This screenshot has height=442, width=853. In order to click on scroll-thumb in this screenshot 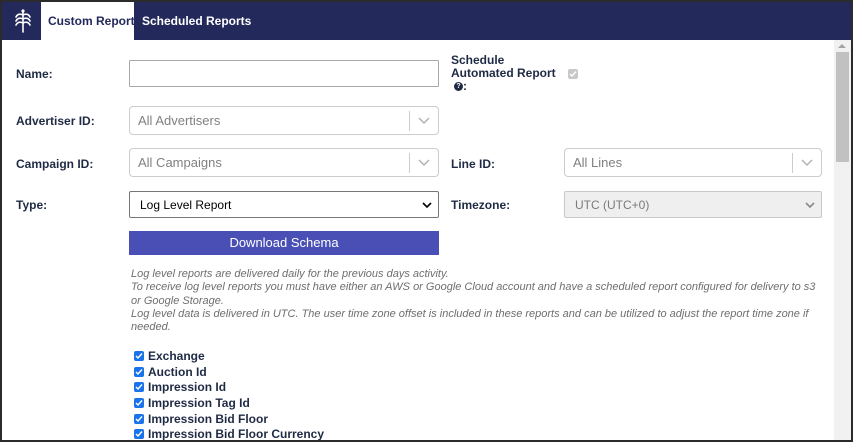, I will do `click(842, 107)`.